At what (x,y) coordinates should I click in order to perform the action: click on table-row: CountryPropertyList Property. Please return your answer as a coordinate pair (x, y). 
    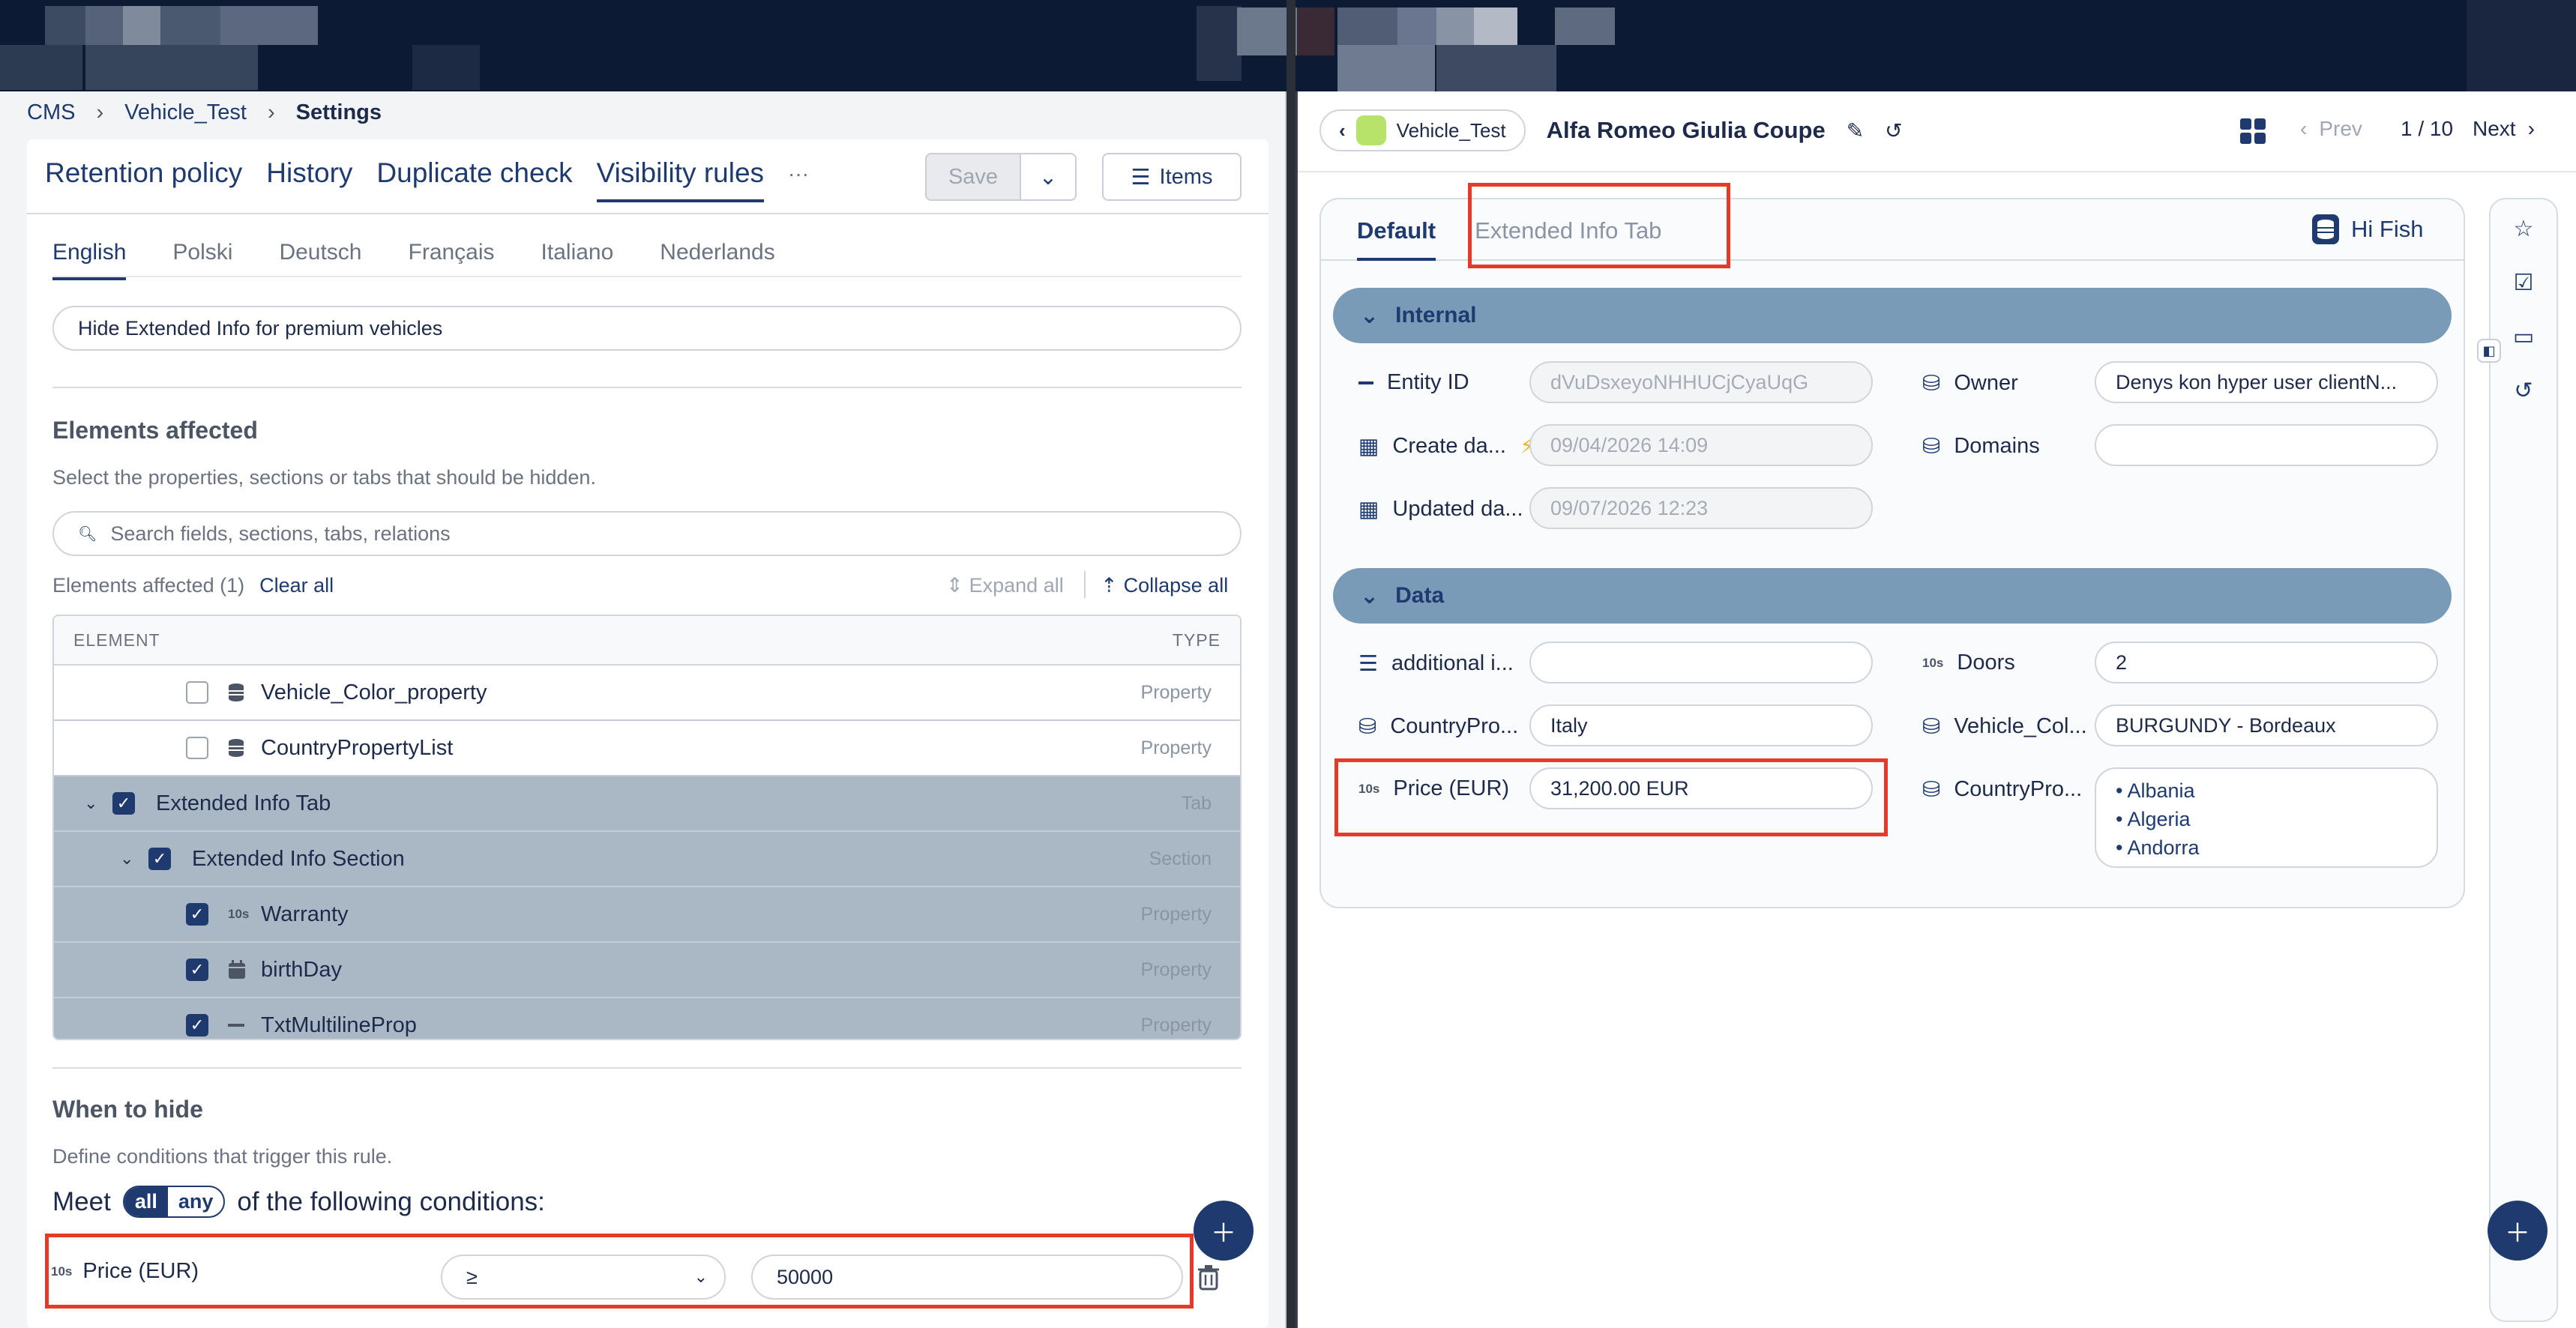
    Looking at the image, I should click on (647, 748).